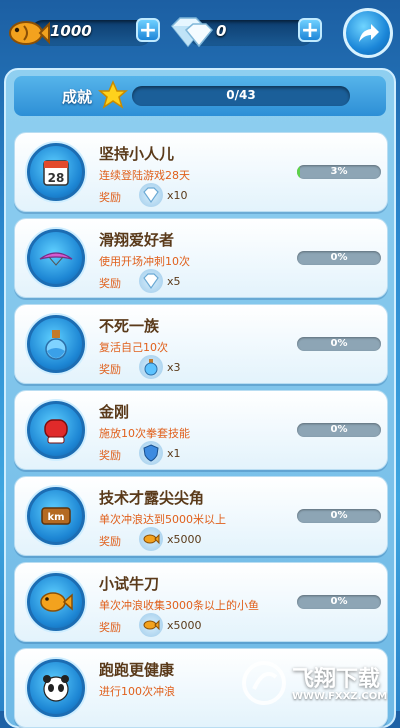 The width and height of the screenshot is (400, 728). Describe the element at coordinates (179, 605) in the screenshot. I see `achievement-desc: 单次冲浪收集3000条以上的小鱼` at that location.